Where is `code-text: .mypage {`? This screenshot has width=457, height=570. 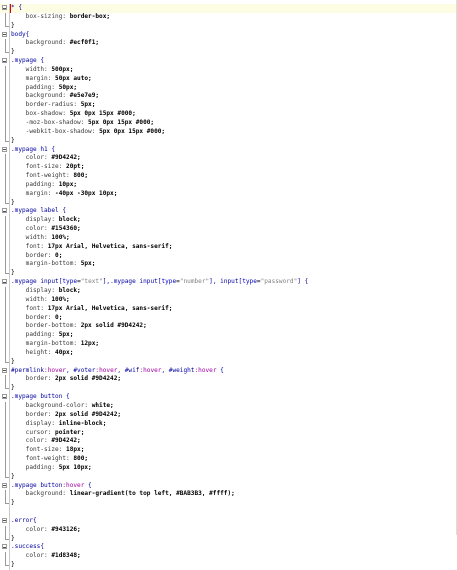
code-text: .mypage { is located at coordinates (27, 61).